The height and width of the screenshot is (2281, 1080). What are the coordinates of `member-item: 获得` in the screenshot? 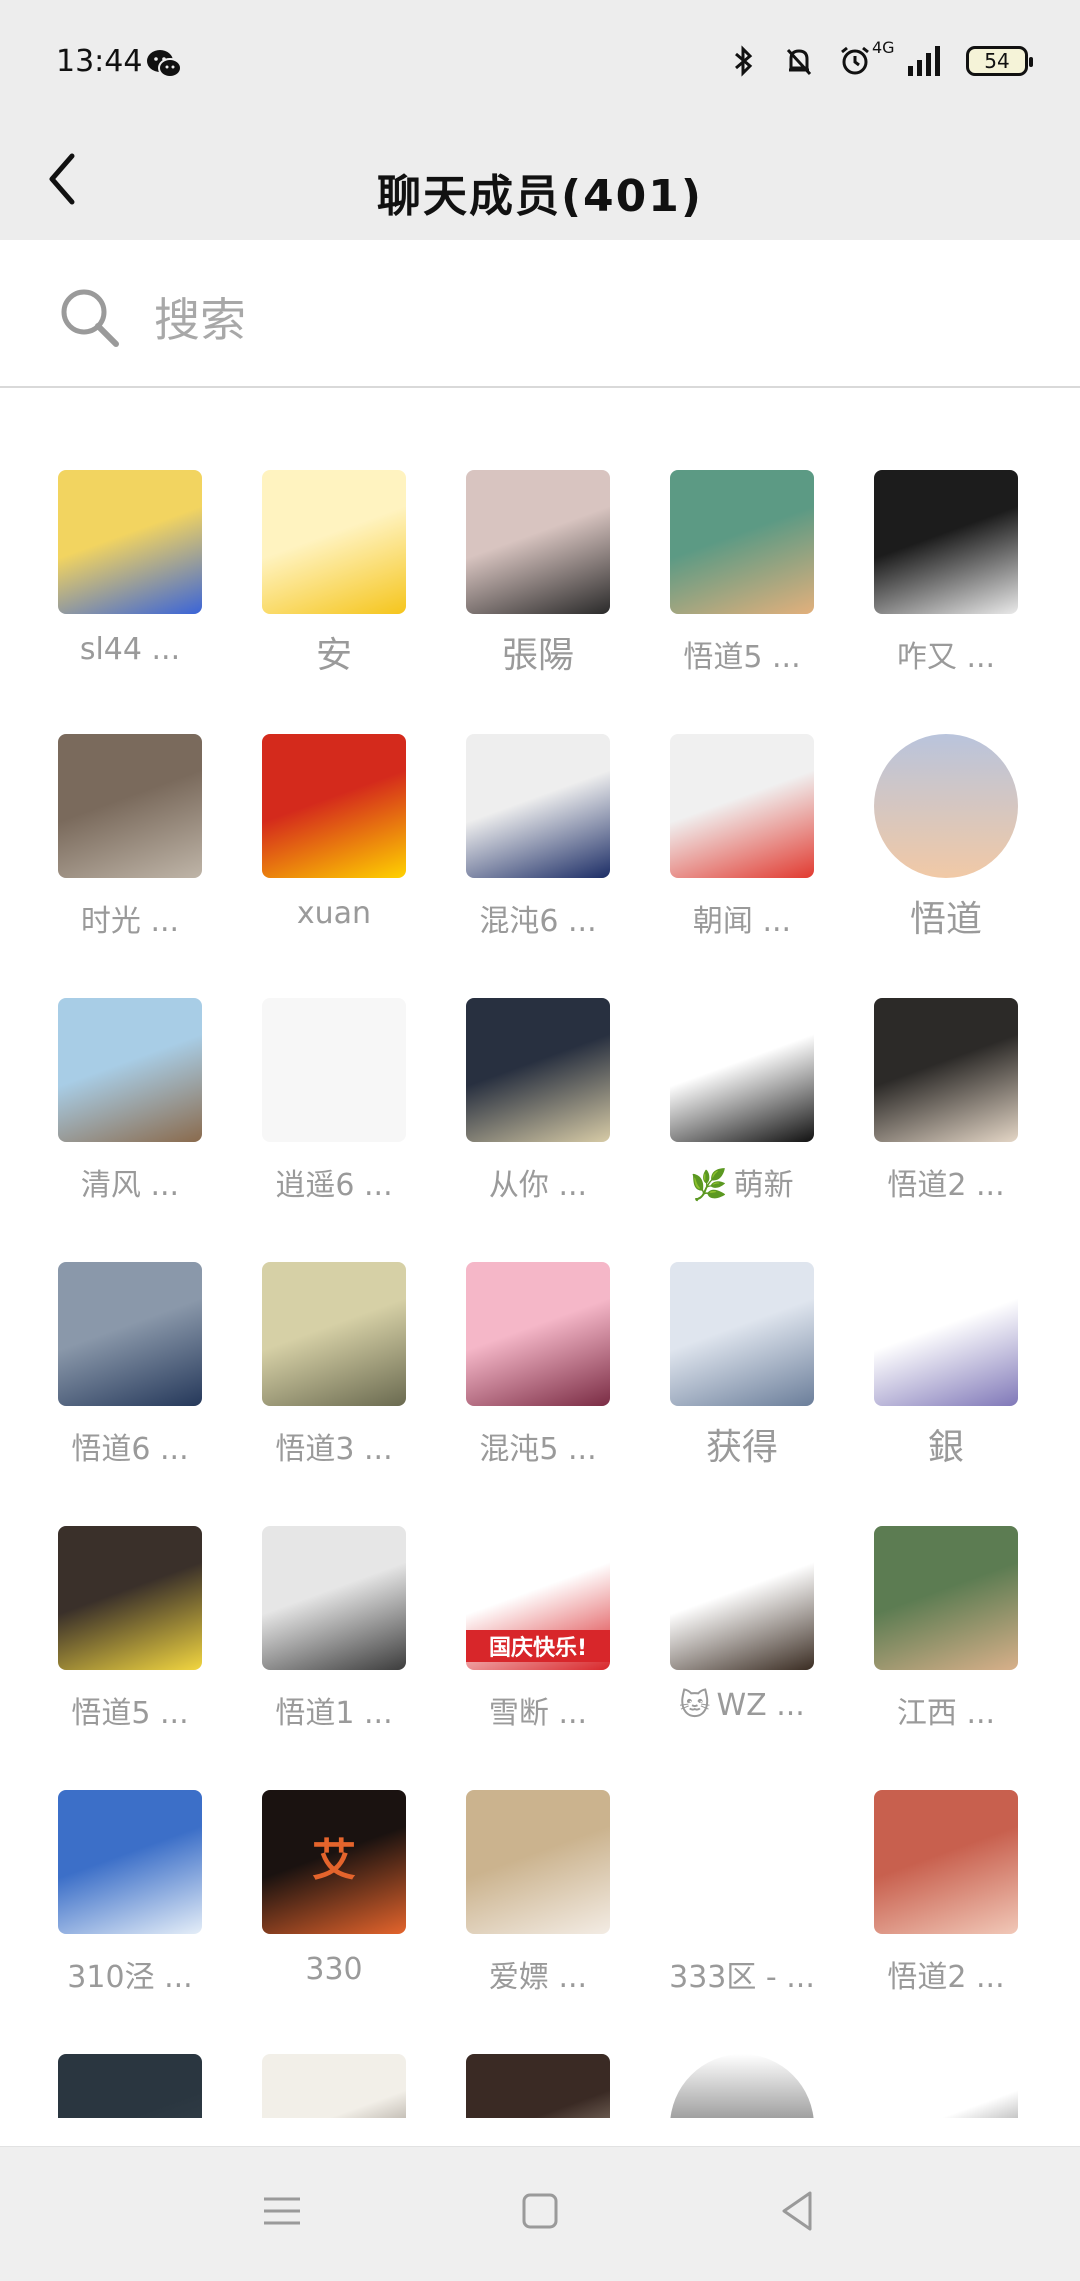 It's located at (742, 1392).